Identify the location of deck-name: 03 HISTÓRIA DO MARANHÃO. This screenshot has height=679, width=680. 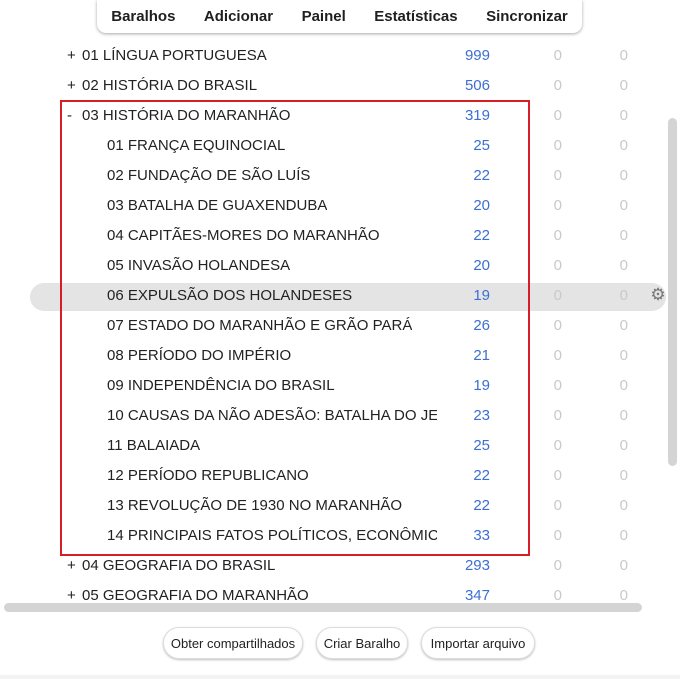
(186, 115).